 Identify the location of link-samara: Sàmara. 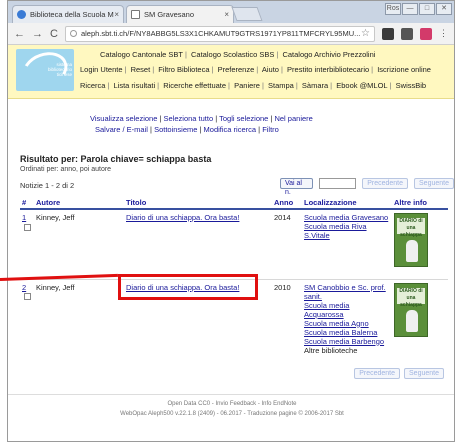
(315, 85).